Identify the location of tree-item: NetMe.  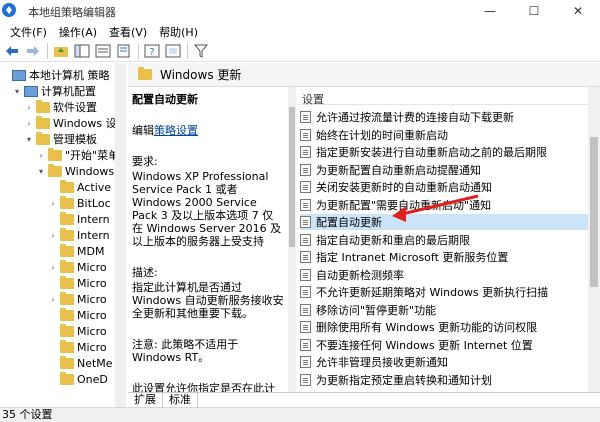
(80, 363).